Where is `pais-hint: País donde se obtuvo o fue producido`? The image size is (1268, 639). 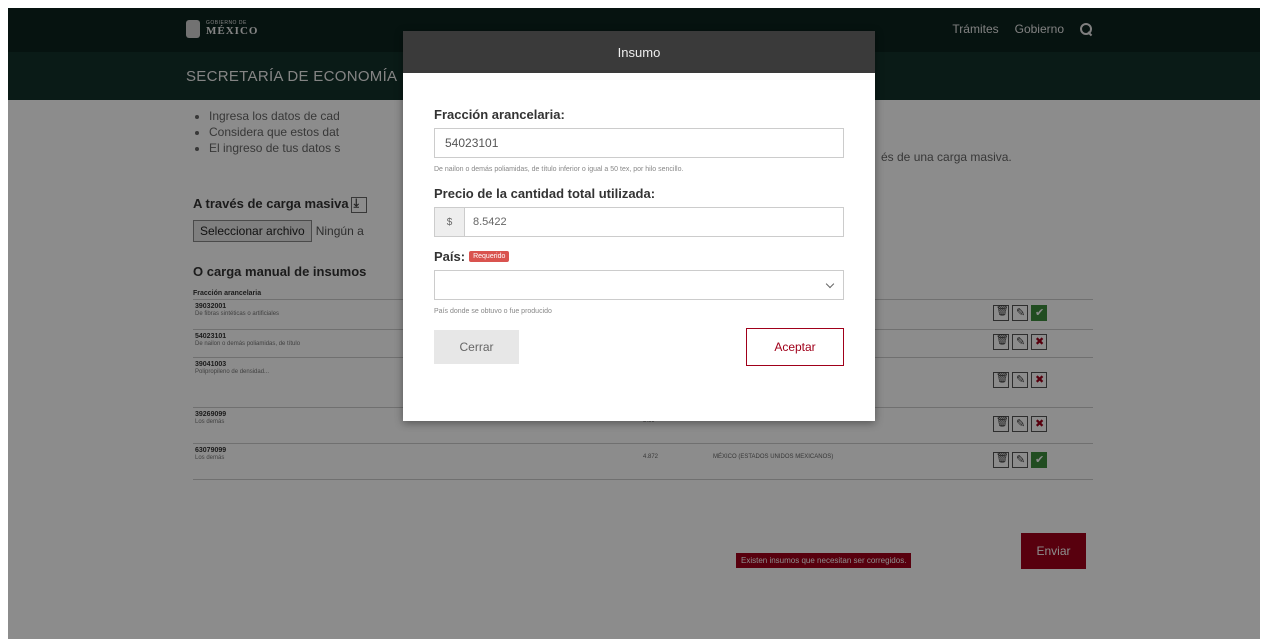 pais-hint: País donde se obtuvo o fue producido is located at coordinates (493, 311).